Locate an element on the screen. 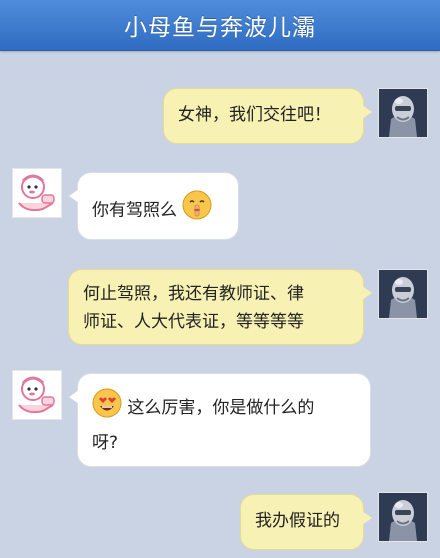 The image size is (440, 558). message-text-line: 呀? is located at coordinates (105, 443).